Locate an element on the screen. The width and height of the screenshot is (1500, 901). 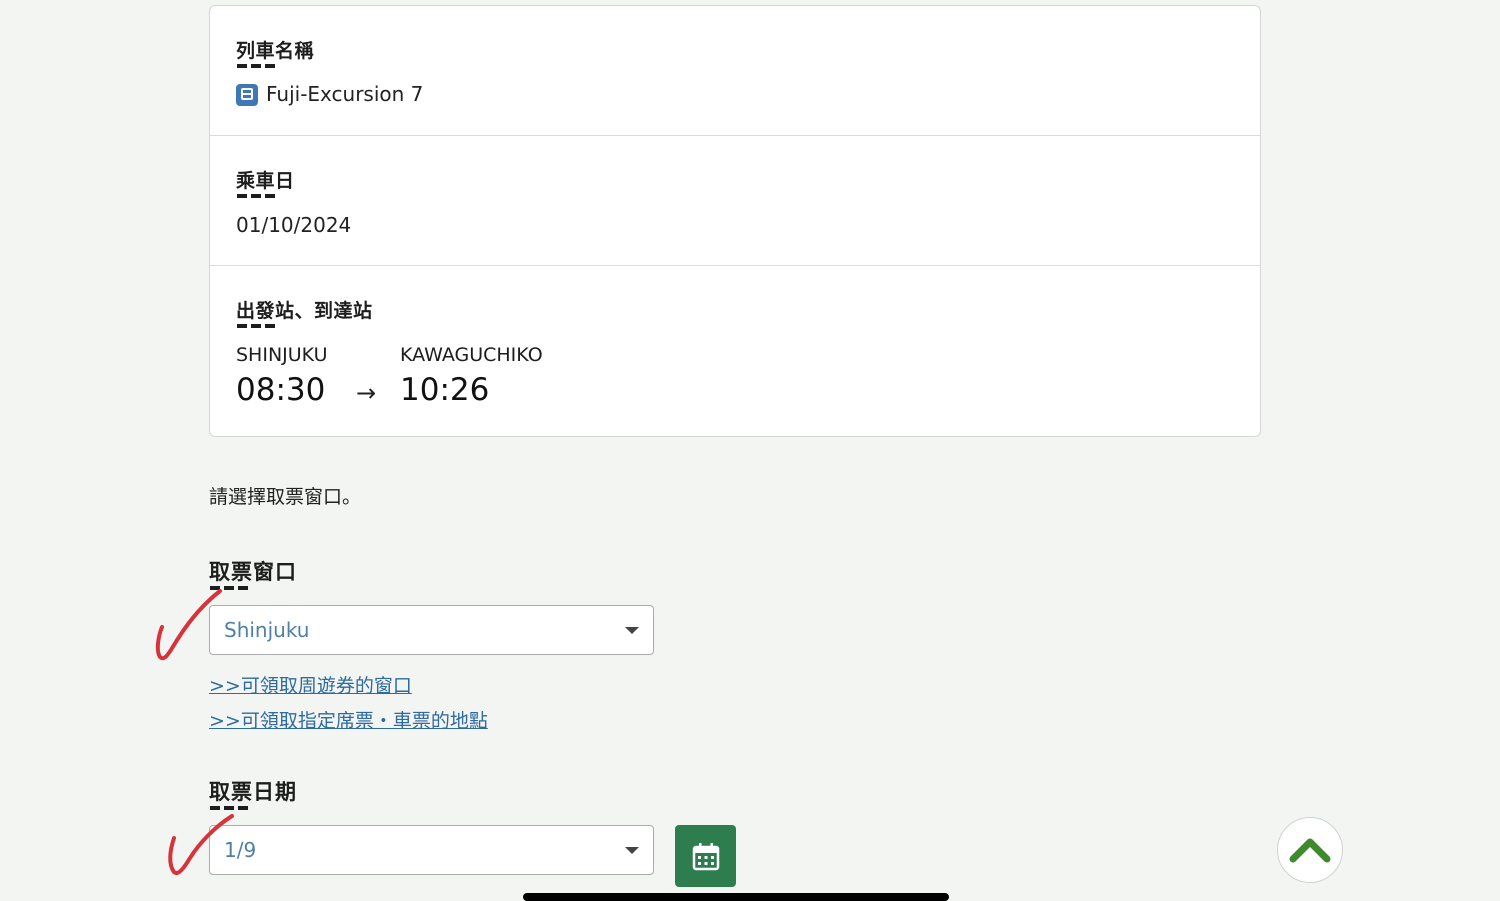
pickup-date-select: 1/9 is located at coordinates (431, 850).